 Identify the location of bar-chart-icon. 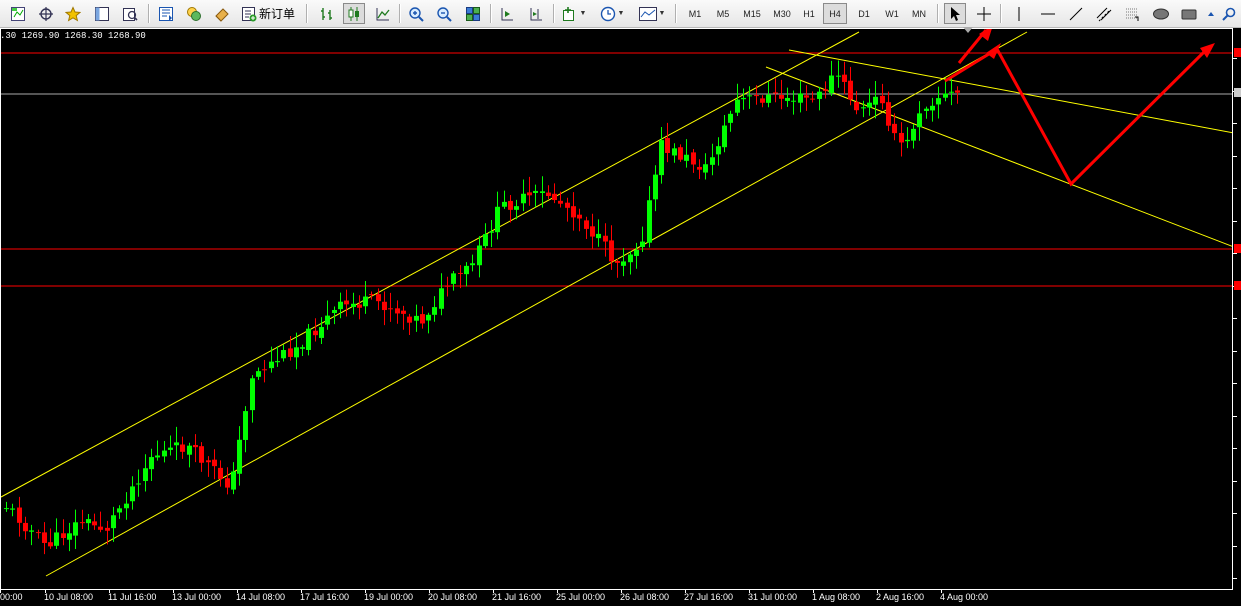
(327, 13).